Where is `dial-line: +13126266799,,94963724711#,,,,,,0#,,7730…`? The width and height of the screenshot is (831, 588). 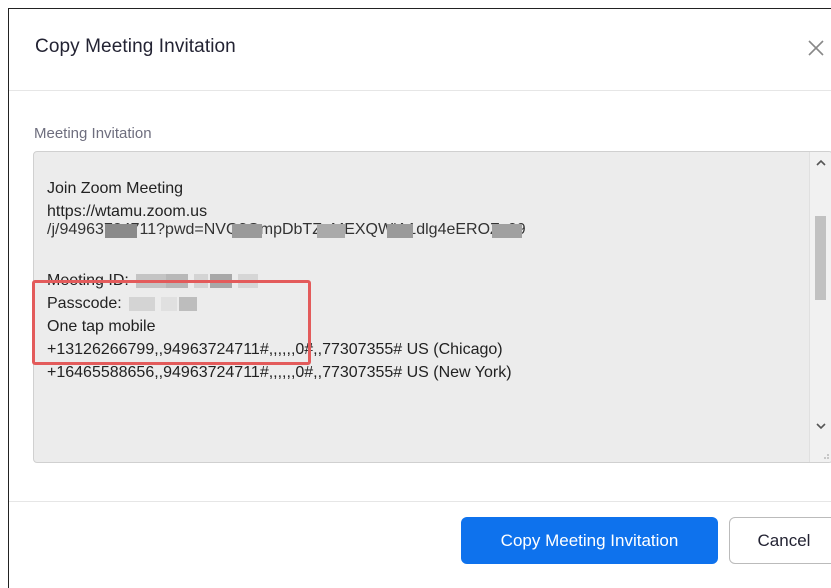 dial-line: +13126266799,,94963724711#,,,,,,0#,,7730… is located at coordinates (275, 349).